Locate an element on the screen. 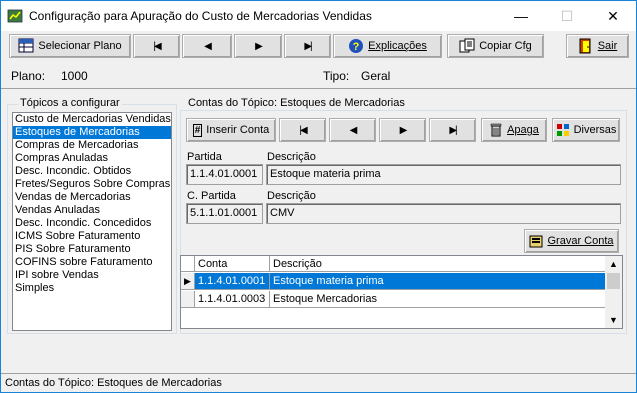  select-plan-button: Selecionar Plano is located at coordinates (70, 46).